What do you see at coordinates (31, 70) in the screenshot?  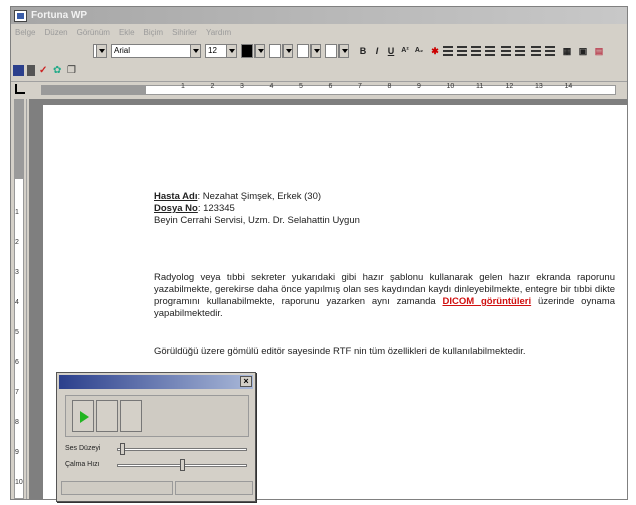 I see `delete-icon` at bounding box center [31, 70].